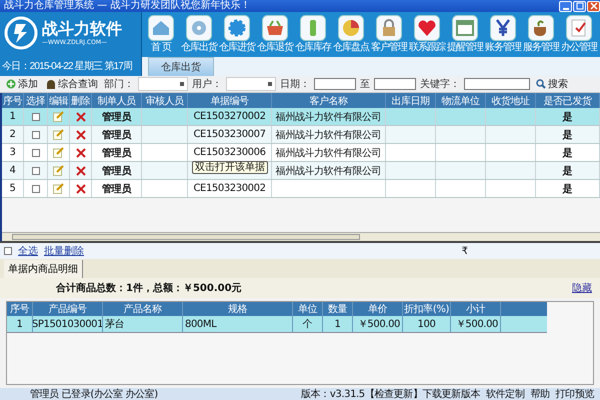 This screenshot has height=400, width=600. Describe the element at coordinates (505, 393) in the screenshot. I see `custom-link: 软件定制` at that location.